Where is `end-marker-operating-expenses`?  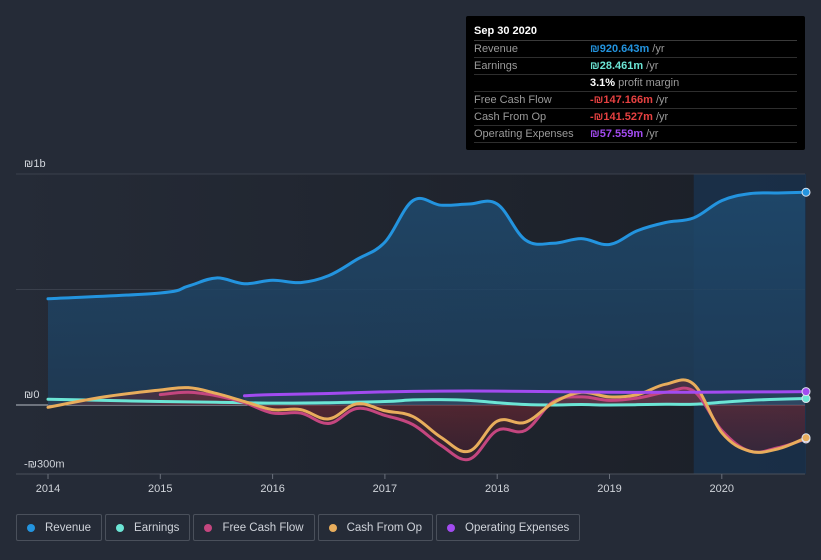 end-marker-operating-expenses is located at coordinates (806, 392).